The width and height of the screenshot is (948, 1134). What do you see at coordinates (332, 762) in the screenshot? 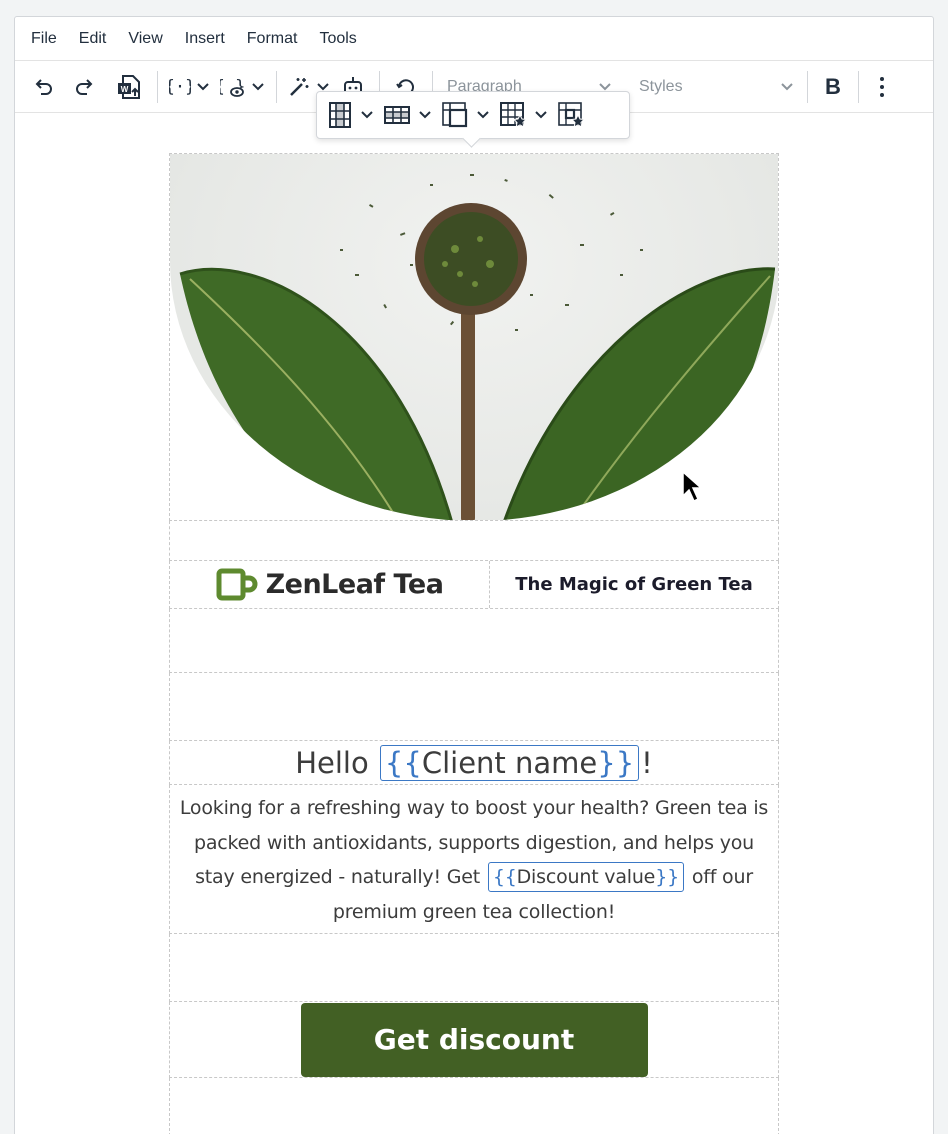
I see `greeting-prefix: Hello` at bounding box center [332, 762].